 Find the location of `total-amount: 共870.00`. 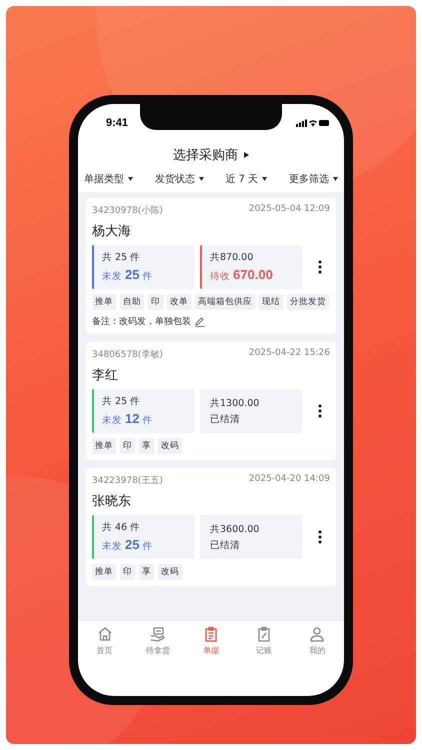

total-amount: 共870.00 is located at coordinates (232, 257).